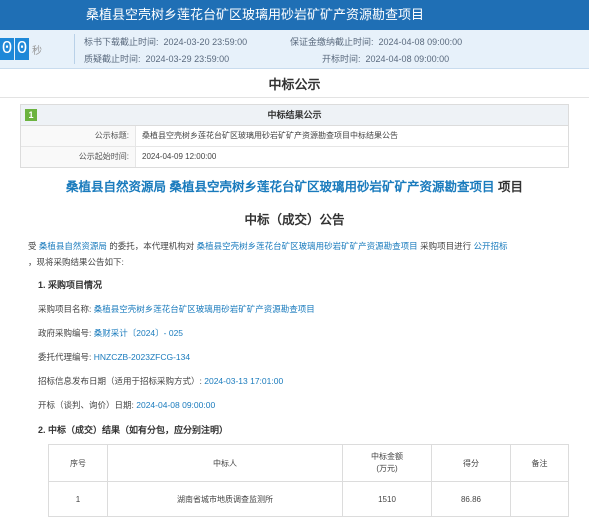 The image size is (589, 525). I want to click on doc-subtitle: 中标（成交）公告, so click(294, 220).